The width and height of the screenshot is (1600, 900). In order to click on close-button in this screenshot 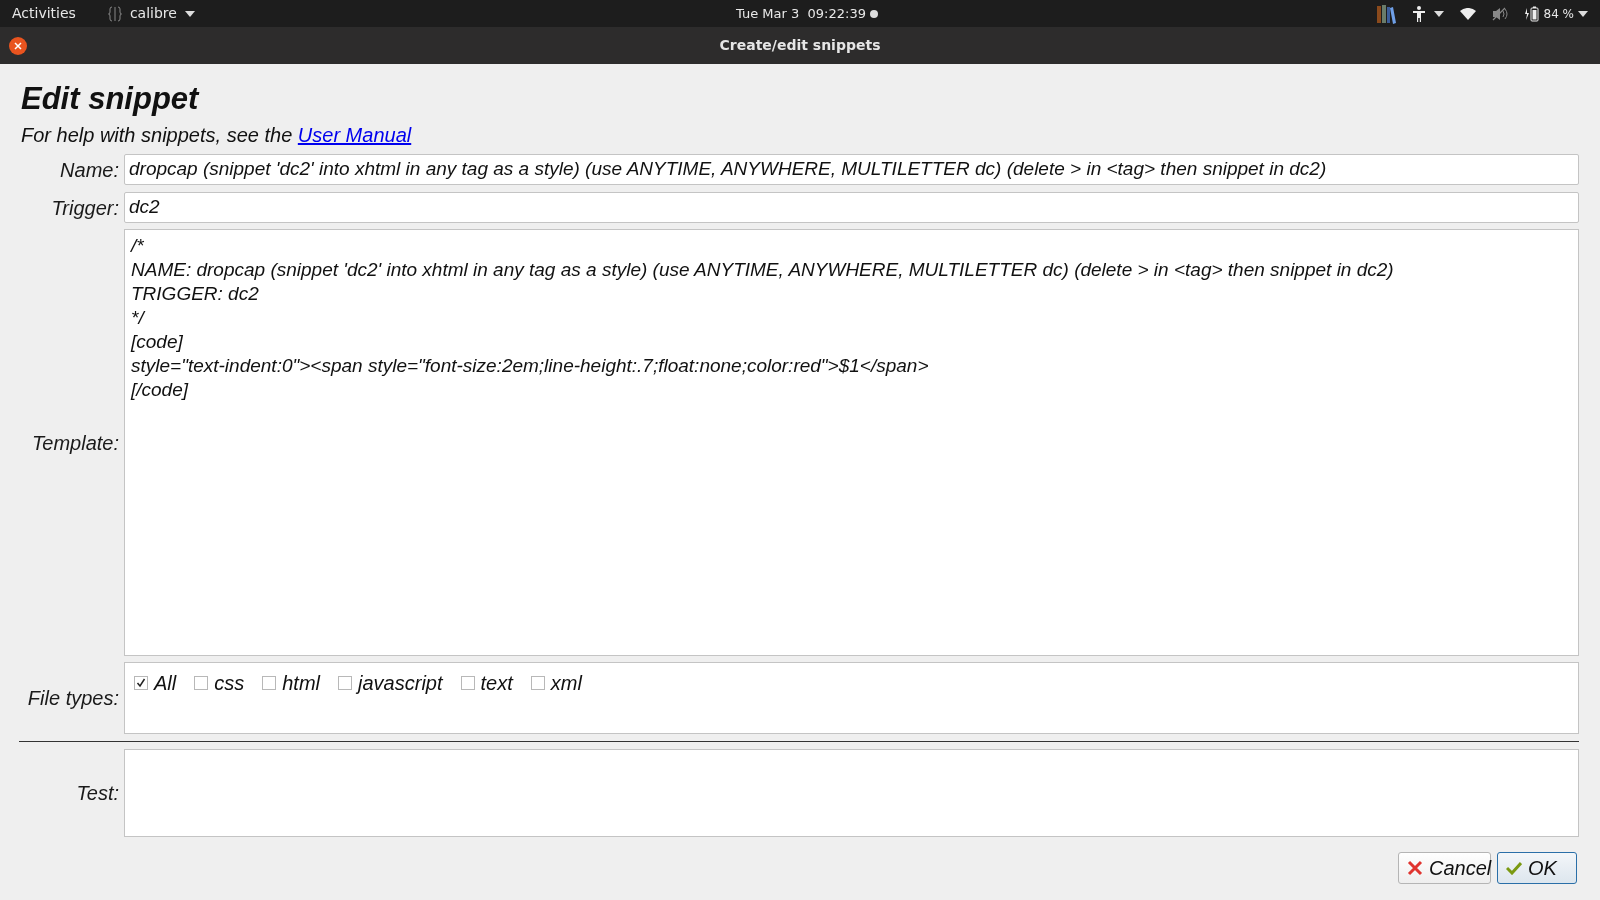, I will do `click(18, 45)`.